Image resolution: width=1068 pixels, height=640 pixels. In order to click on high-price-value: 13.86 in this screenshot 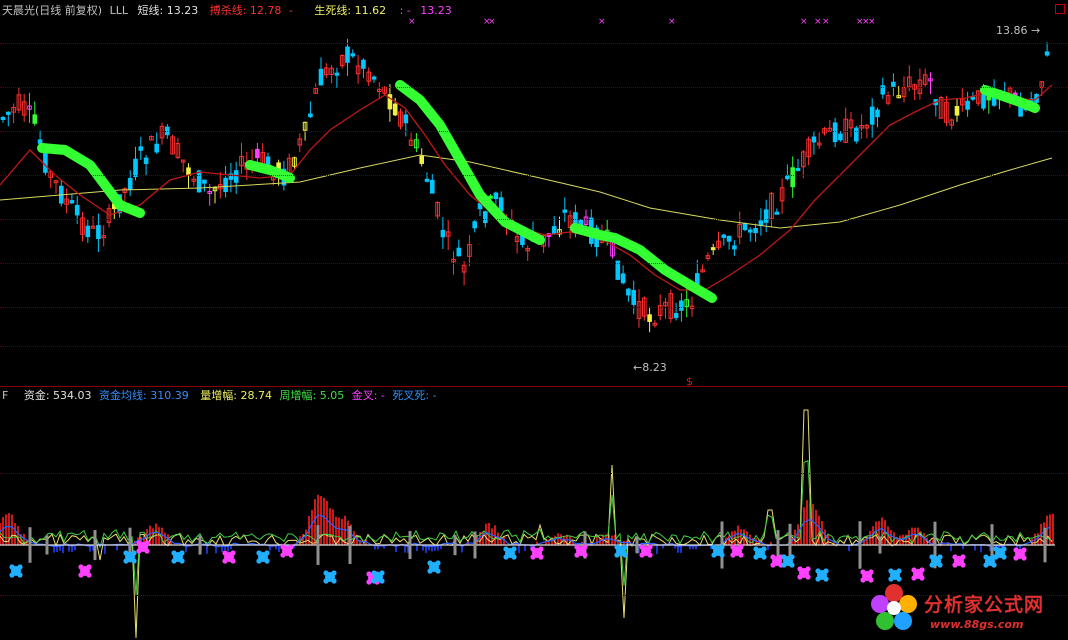, I will do `click(1012, 30)`.